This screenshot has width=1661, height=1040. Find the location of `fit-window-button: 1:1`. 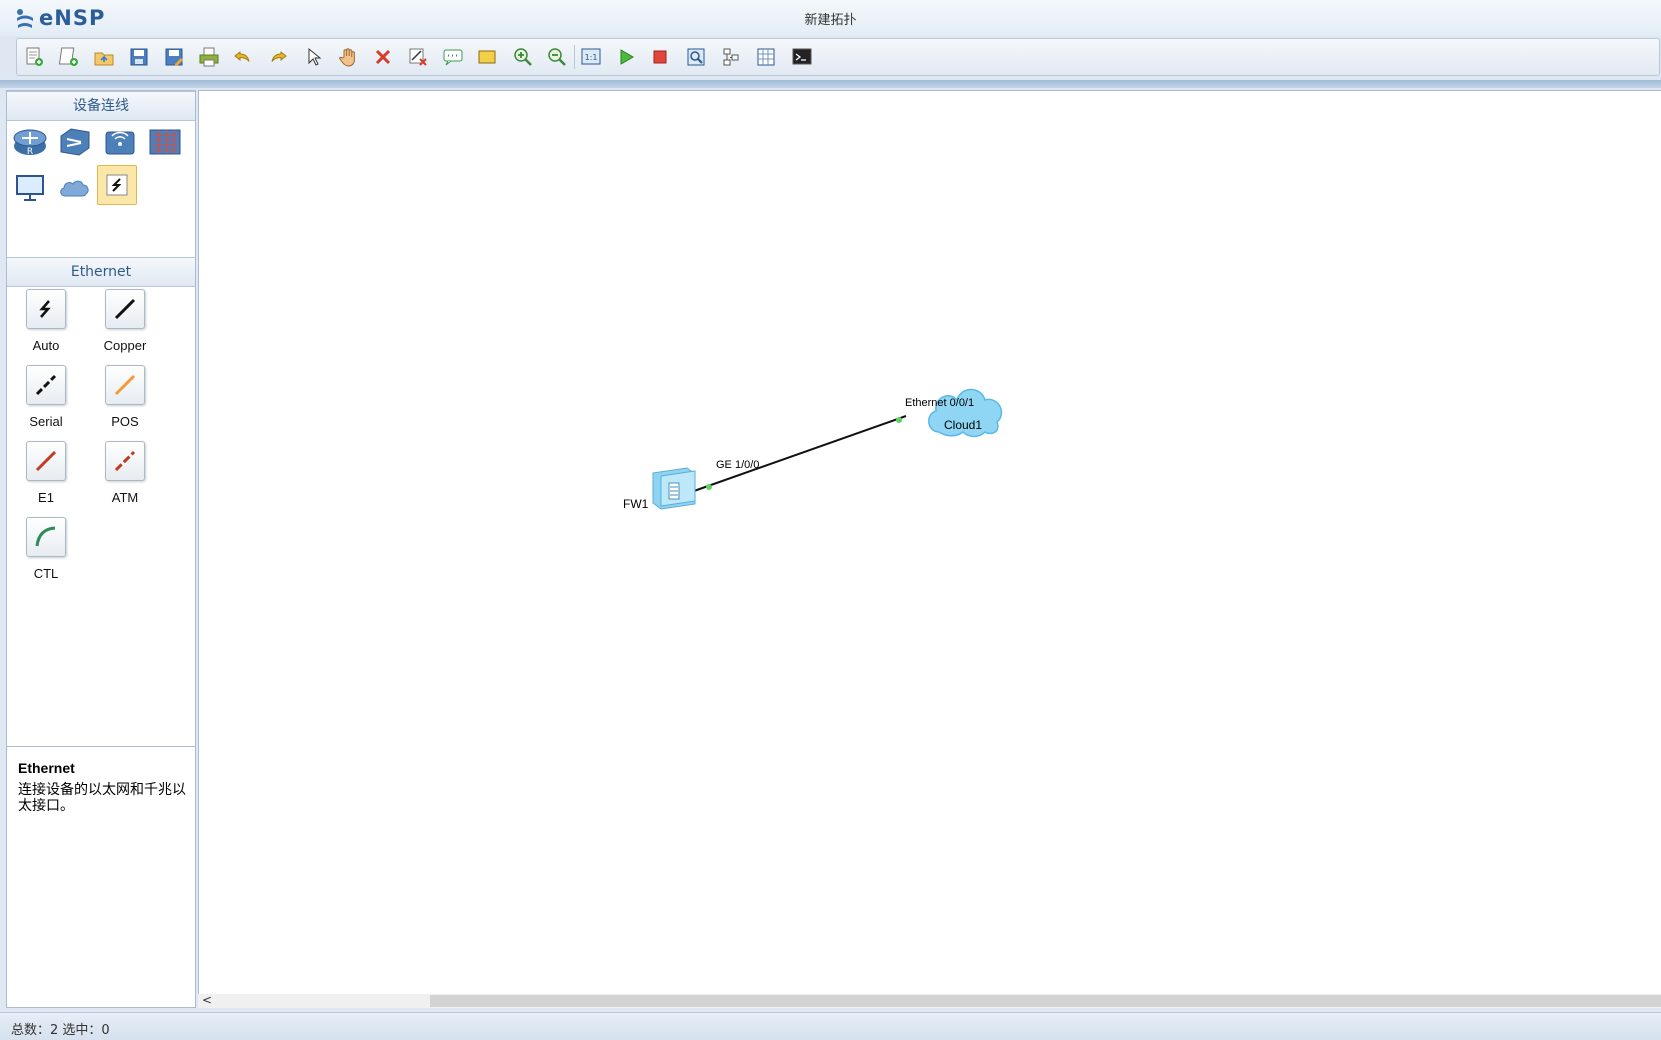

fit-window-button: 1:1 is located at coordinates (591, 57).